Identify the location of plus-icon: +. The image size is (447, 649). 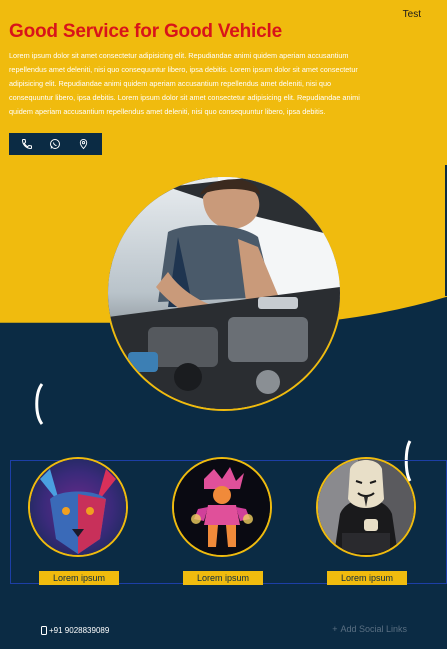
(335, 629).